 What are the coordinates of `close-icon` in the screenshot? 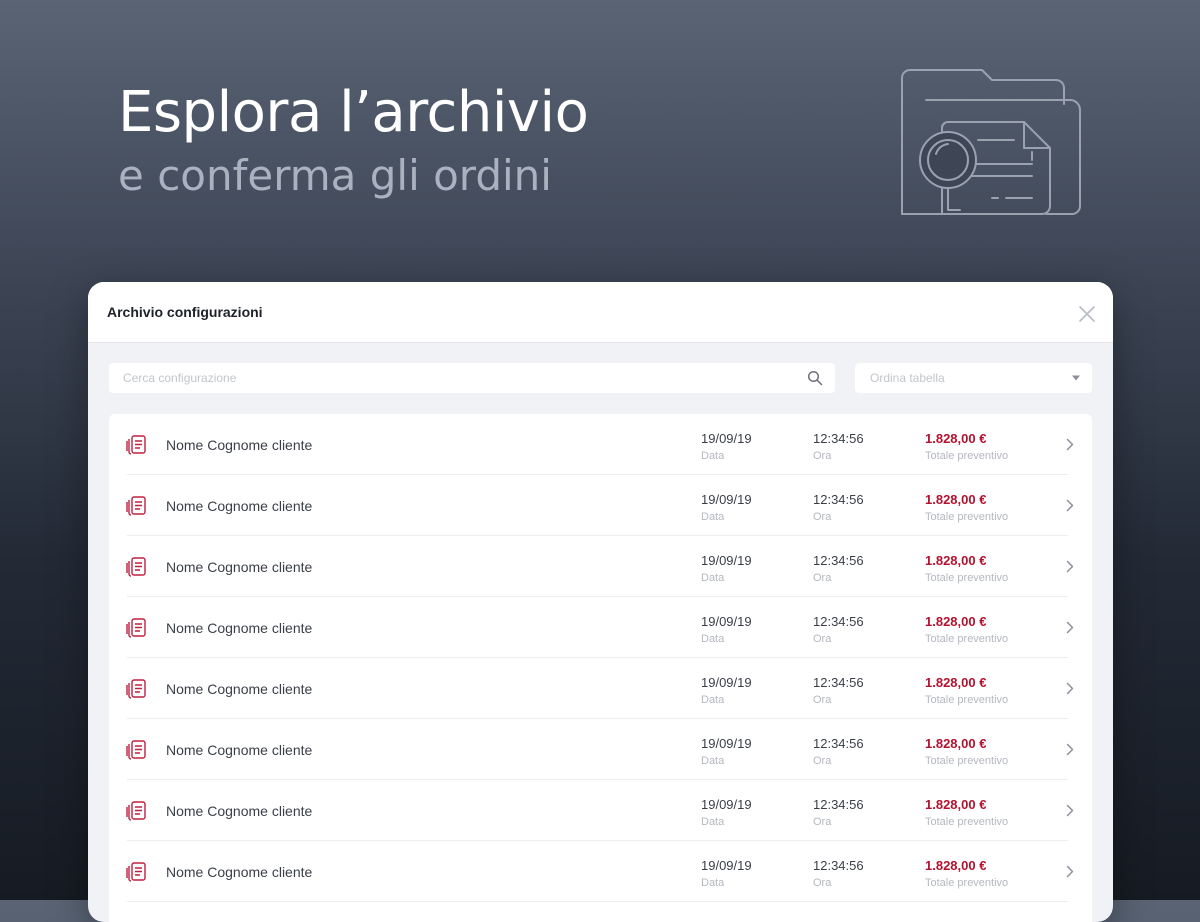 It's located at (1087, 314).